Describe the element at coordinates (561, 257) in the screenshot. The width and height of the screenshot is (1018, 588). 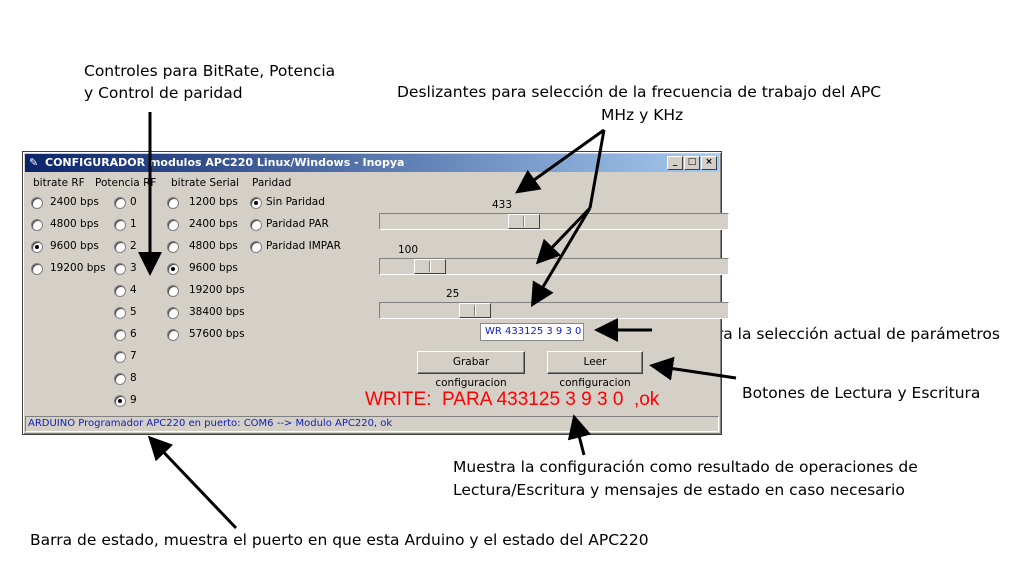
I see `arrow-khz` at that location.